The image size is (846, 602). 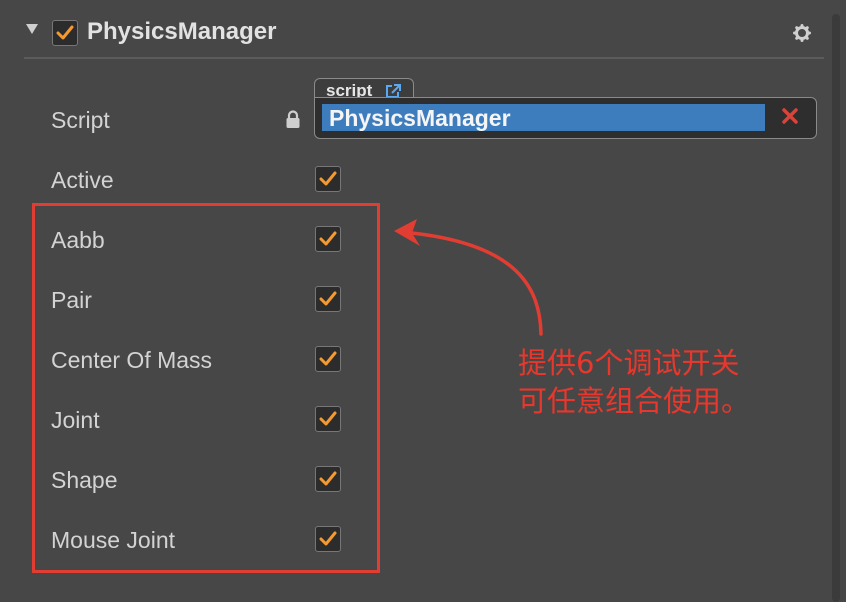 I want to click on annotation-line-1: 提供6个调试开关, so click(x=629, y=363).